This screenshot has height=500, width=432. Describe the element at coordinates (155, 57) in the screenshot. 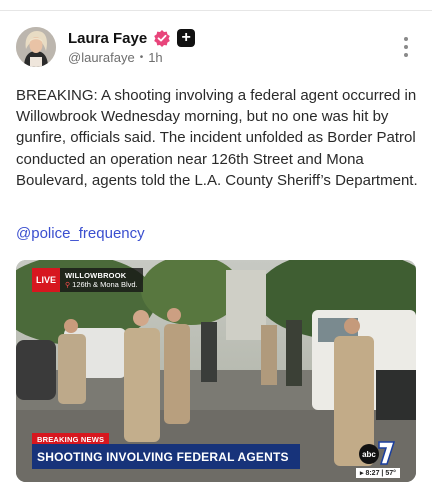

I see `timestamp: 1h` at that location.